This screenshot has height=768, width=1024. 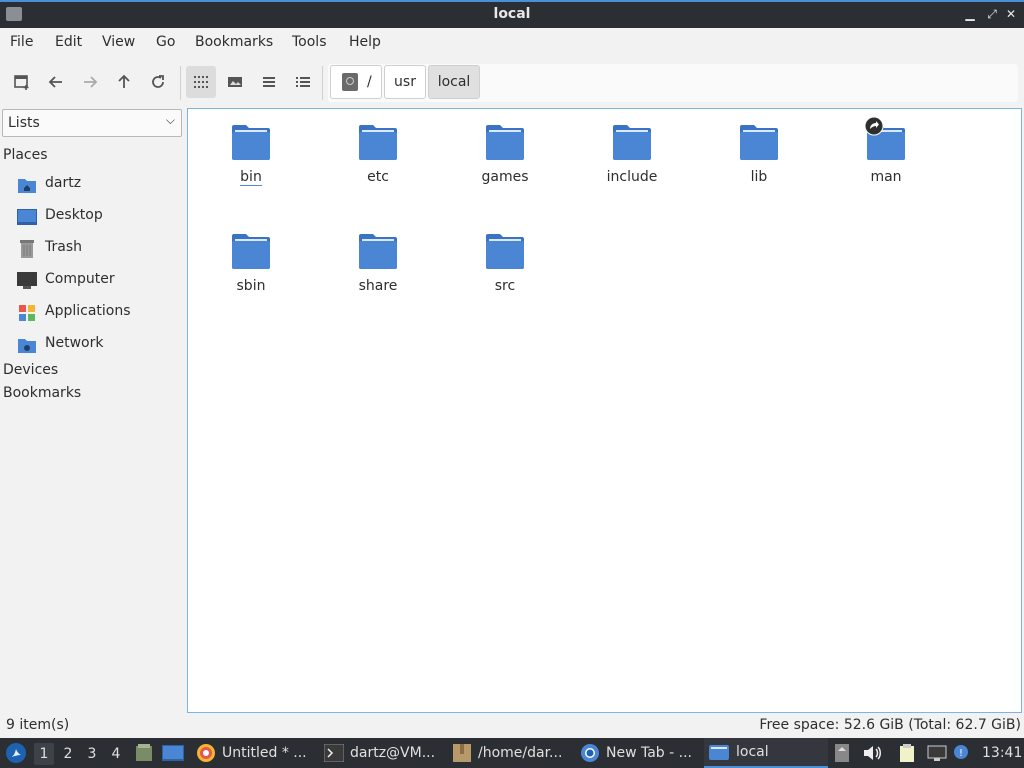 I want to click on sidebar-item-label: Desktop, so click(x=74, y=215).